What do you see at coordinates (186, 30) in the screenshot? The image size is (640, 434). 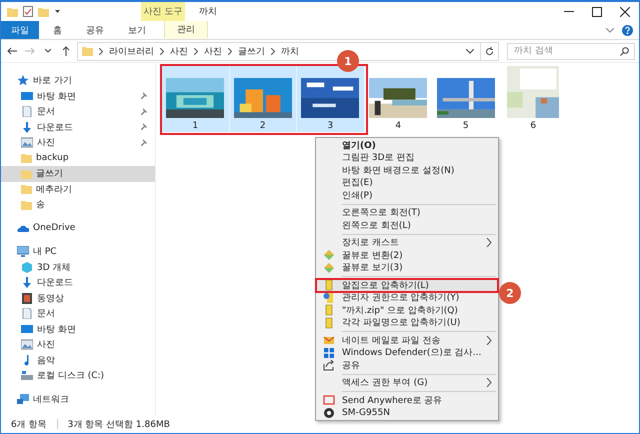 I see `ribbon-tab: 관리` at bounding box center [186, 30].